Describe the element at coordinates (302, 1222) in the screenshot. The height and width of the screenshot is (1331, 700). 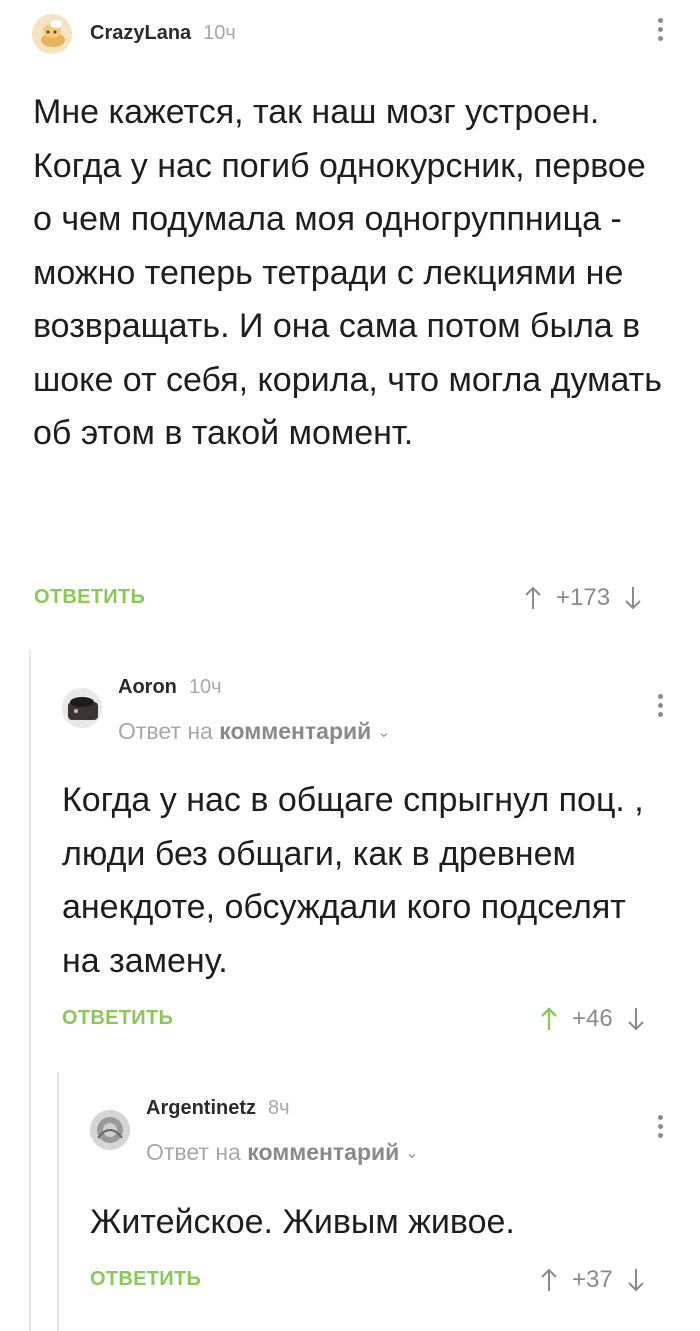
I see `comment-text: Житейское. Живым живое.` at that location.